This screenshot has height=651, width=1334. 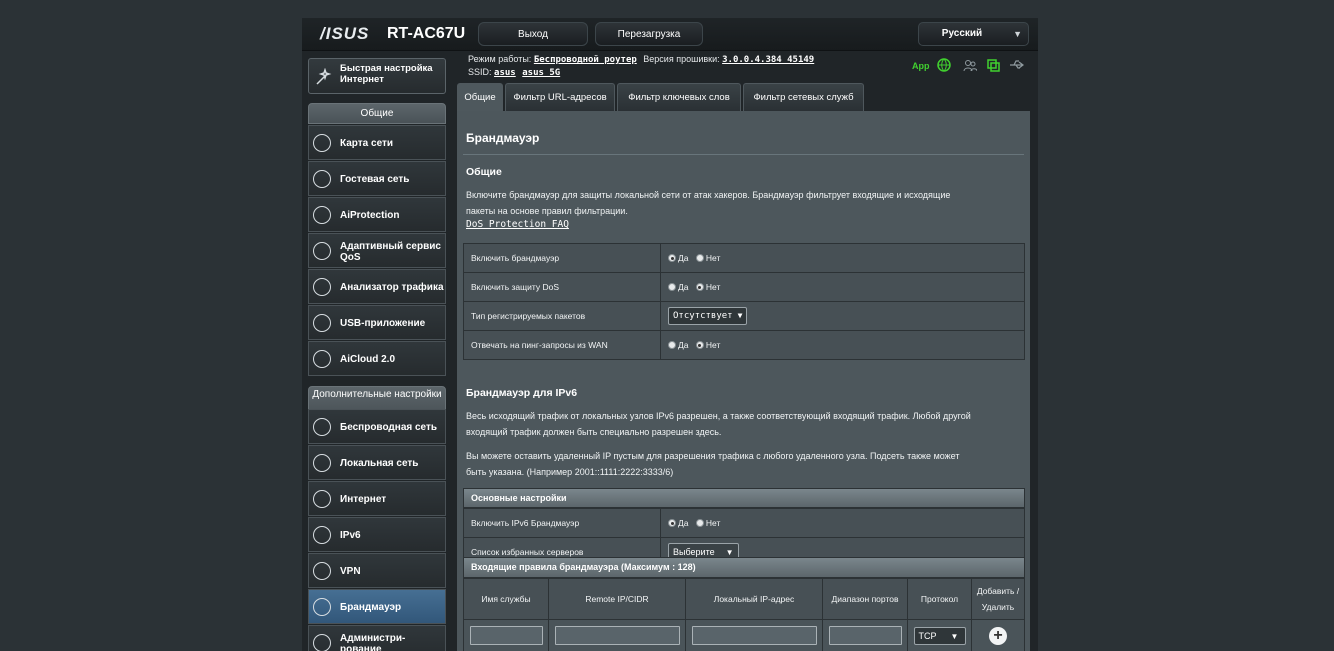 I want to click on cloud-icon, so click(x=322, y=359).